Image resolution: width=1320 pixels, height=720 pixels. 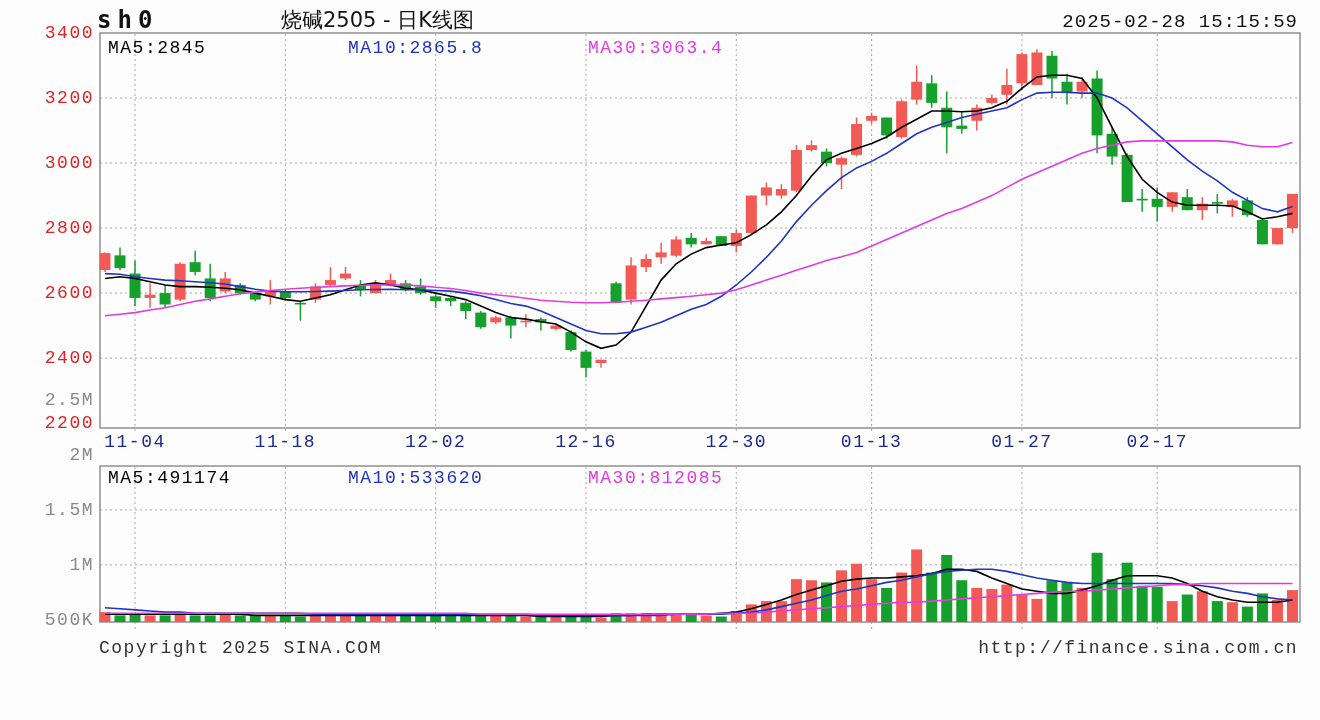 What do you see at coordinates (285, 442) in the screenshot?
I see `date-axis-label: 11-18` at bounding box center [285, 442].